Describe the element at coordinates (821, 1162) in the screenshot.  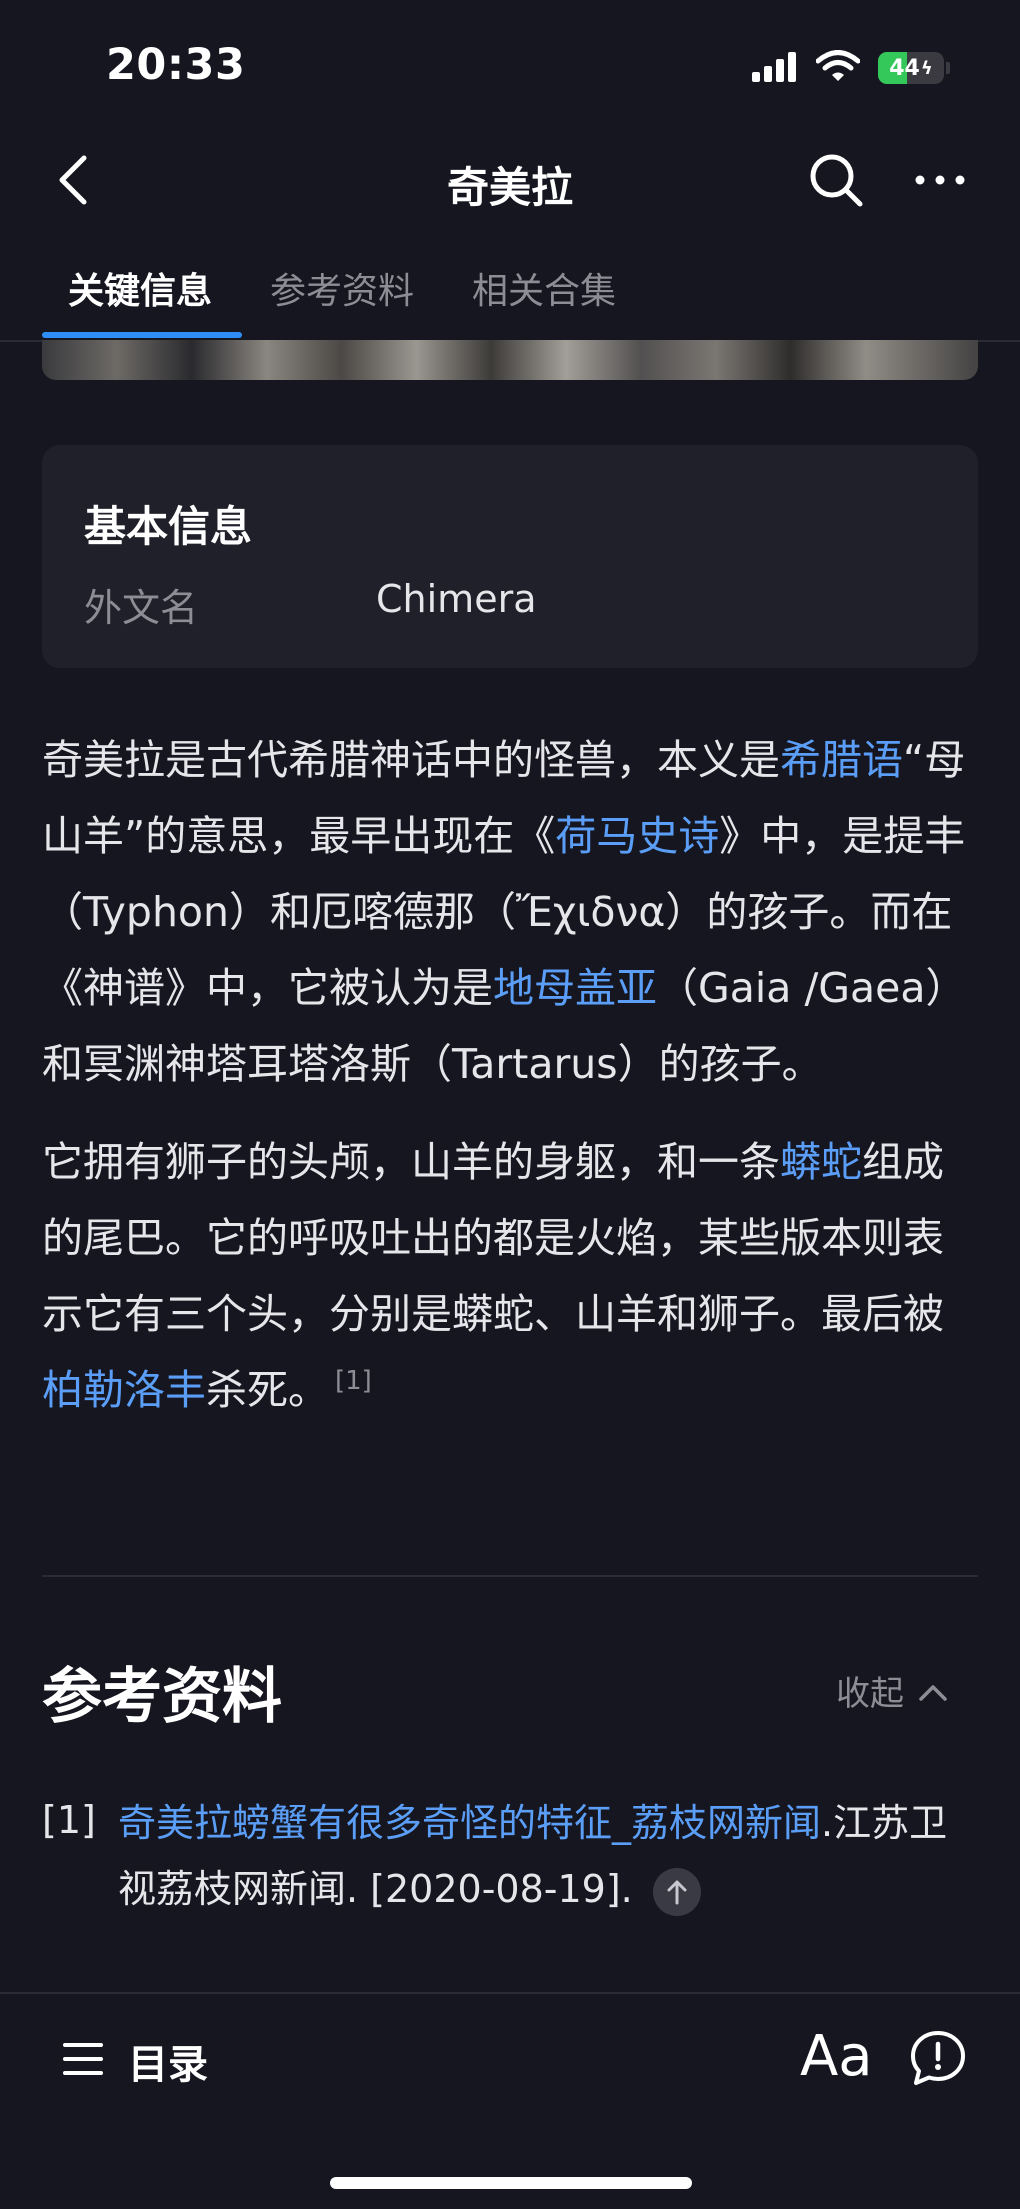
I see `link-python-snake: 蟒蛇` at that location.